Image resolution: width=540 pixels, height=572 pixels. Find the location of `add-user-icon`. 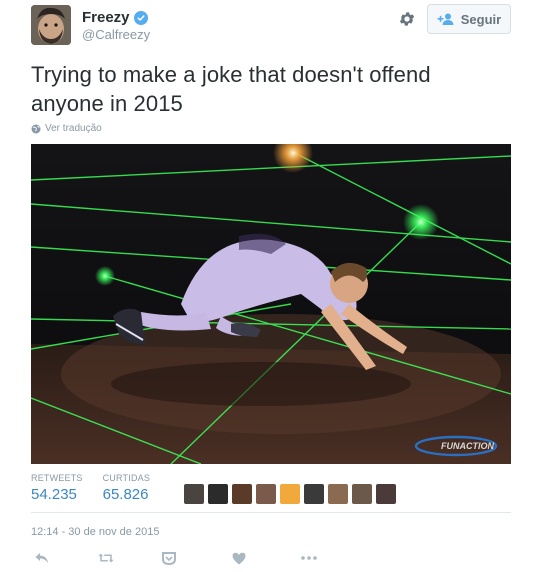

add-user-icon is located at coordinates (445, 19).